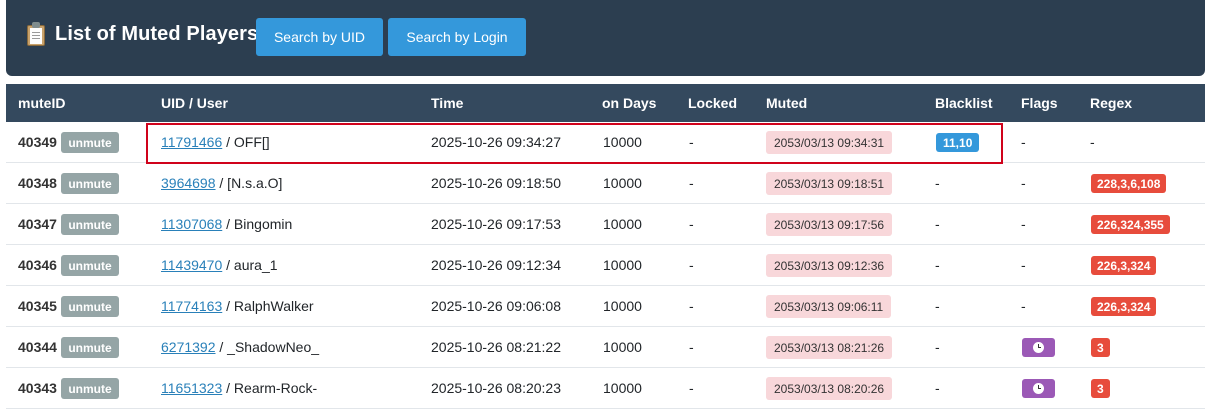 This screenshot has height=414, width=1205. Describe the element at coordinates (191, 224) in the screenshot. I see `uid-link: 11307068` at that location.